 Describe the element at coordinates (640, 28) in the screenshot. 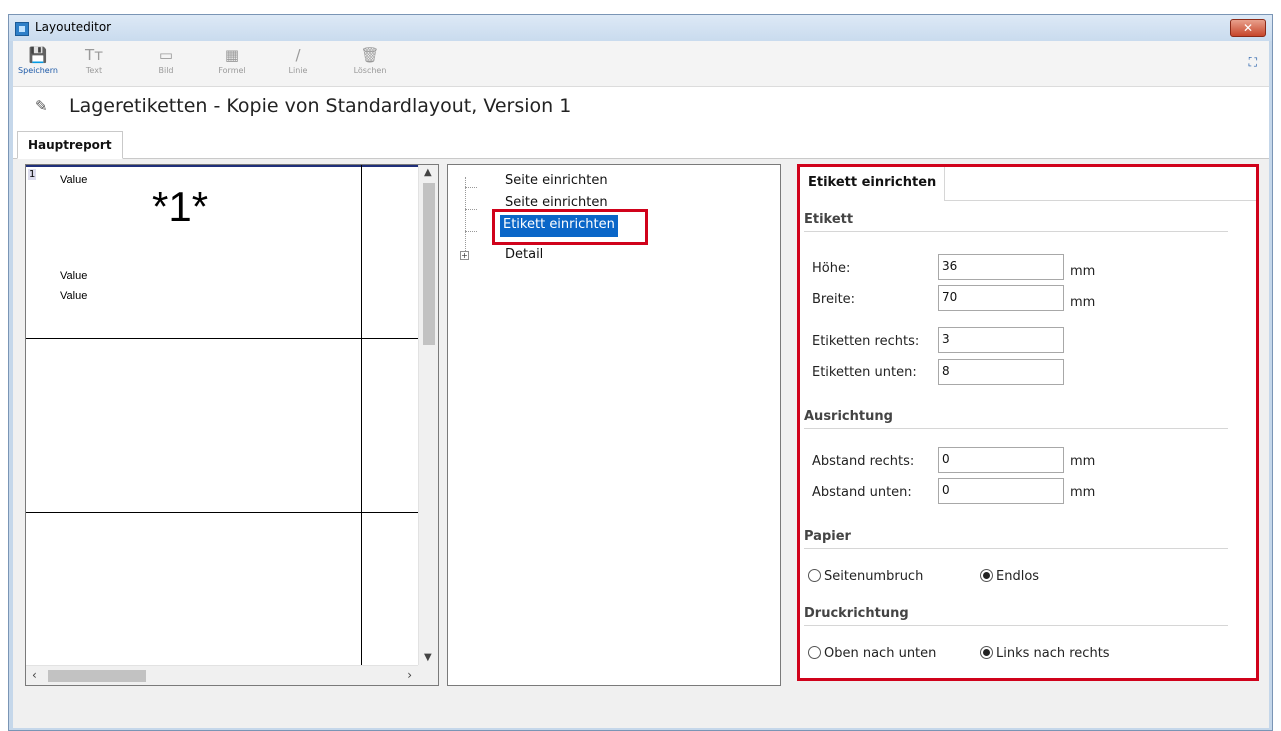

I see `title-bar: Layouteditor ✕` at that location.